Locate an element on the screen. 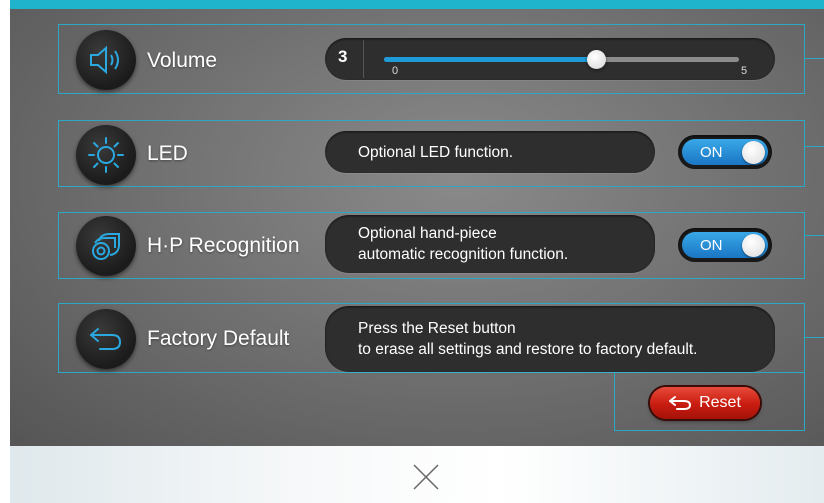 The width and height of the screenshot is (824, 503). led-description-pill: Optional LED function. is located at coordinates (490, 152).